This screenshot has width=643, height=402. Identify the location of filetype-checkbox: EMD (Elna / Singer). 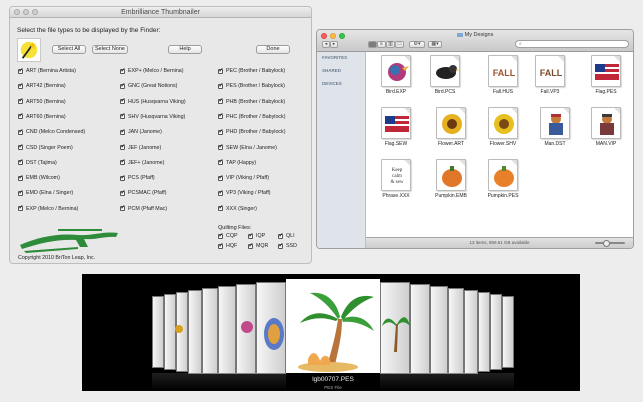
(45, 192).